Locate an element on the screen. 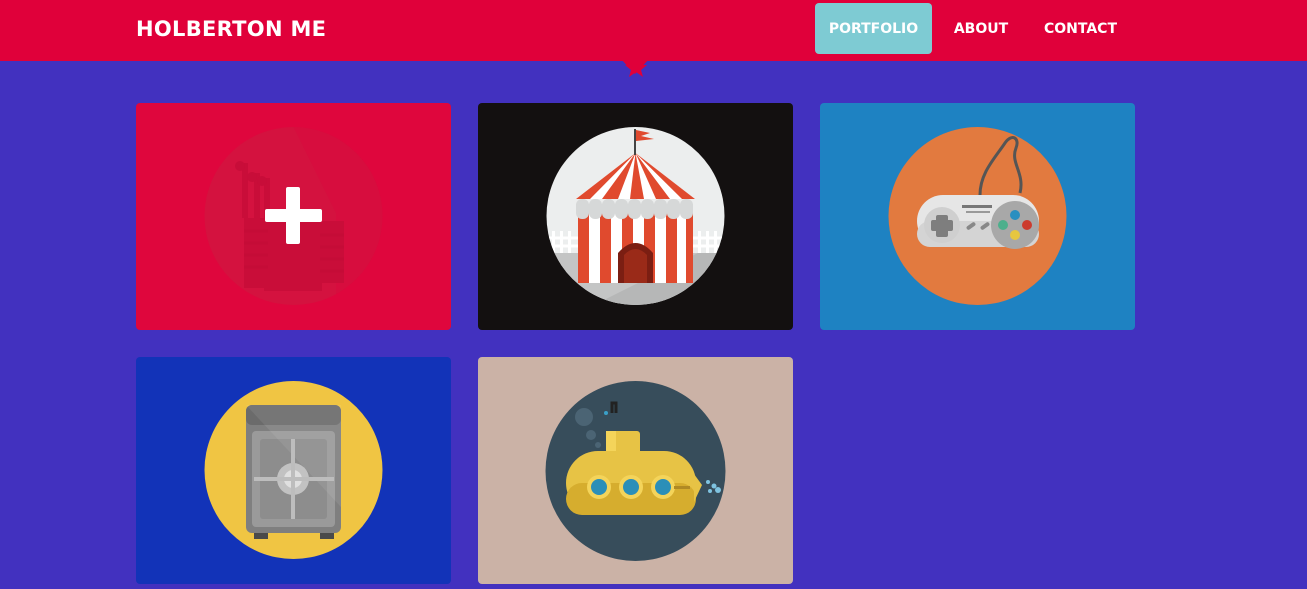 The image size is (1307, 589). circus-tent-icon is located at coordinates (635, 216).